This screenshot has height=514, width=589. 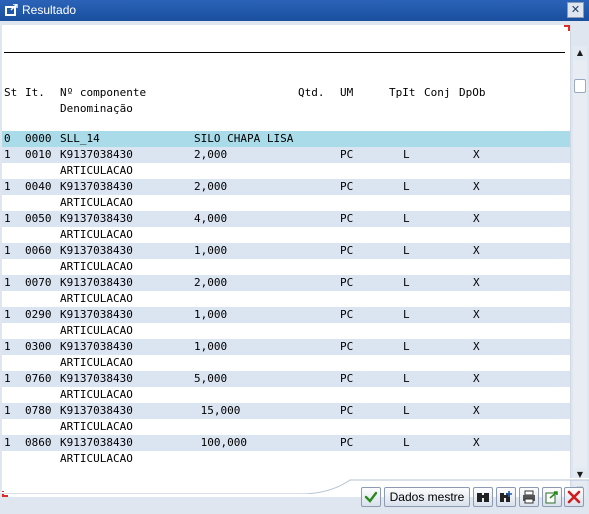 What do you see at coordinates (103, 92) in the screenshot?
I see `col-componente: Nº componente` at bounding box center [103, 92].